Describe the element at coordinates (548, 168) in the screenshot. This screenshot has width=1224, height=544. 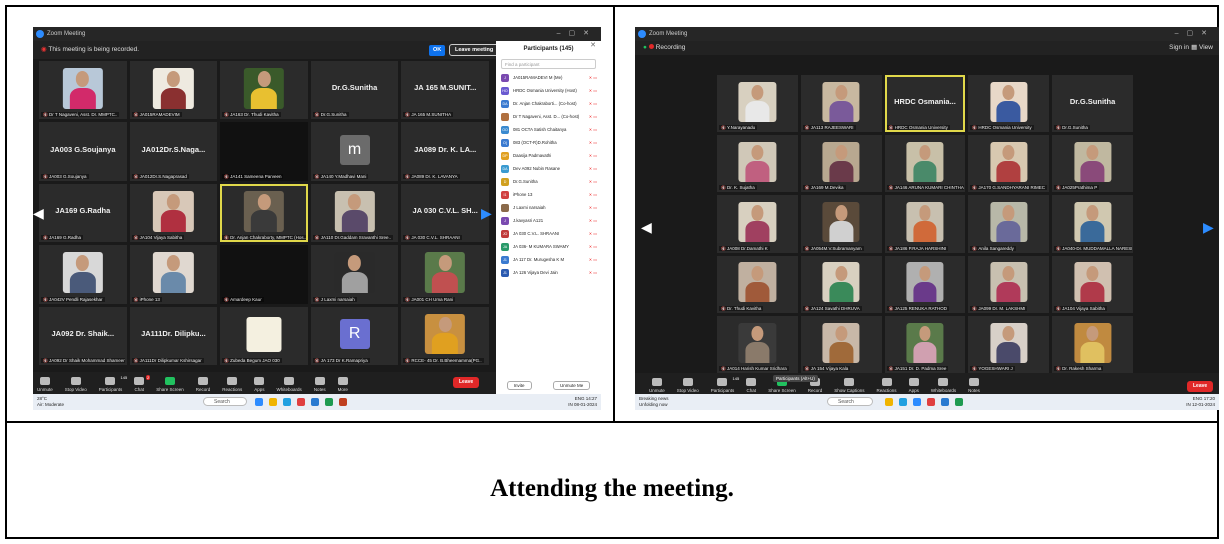
I see `participant-row: DA Dev A092 Nubin Rasane ✕ ▭` at that location.